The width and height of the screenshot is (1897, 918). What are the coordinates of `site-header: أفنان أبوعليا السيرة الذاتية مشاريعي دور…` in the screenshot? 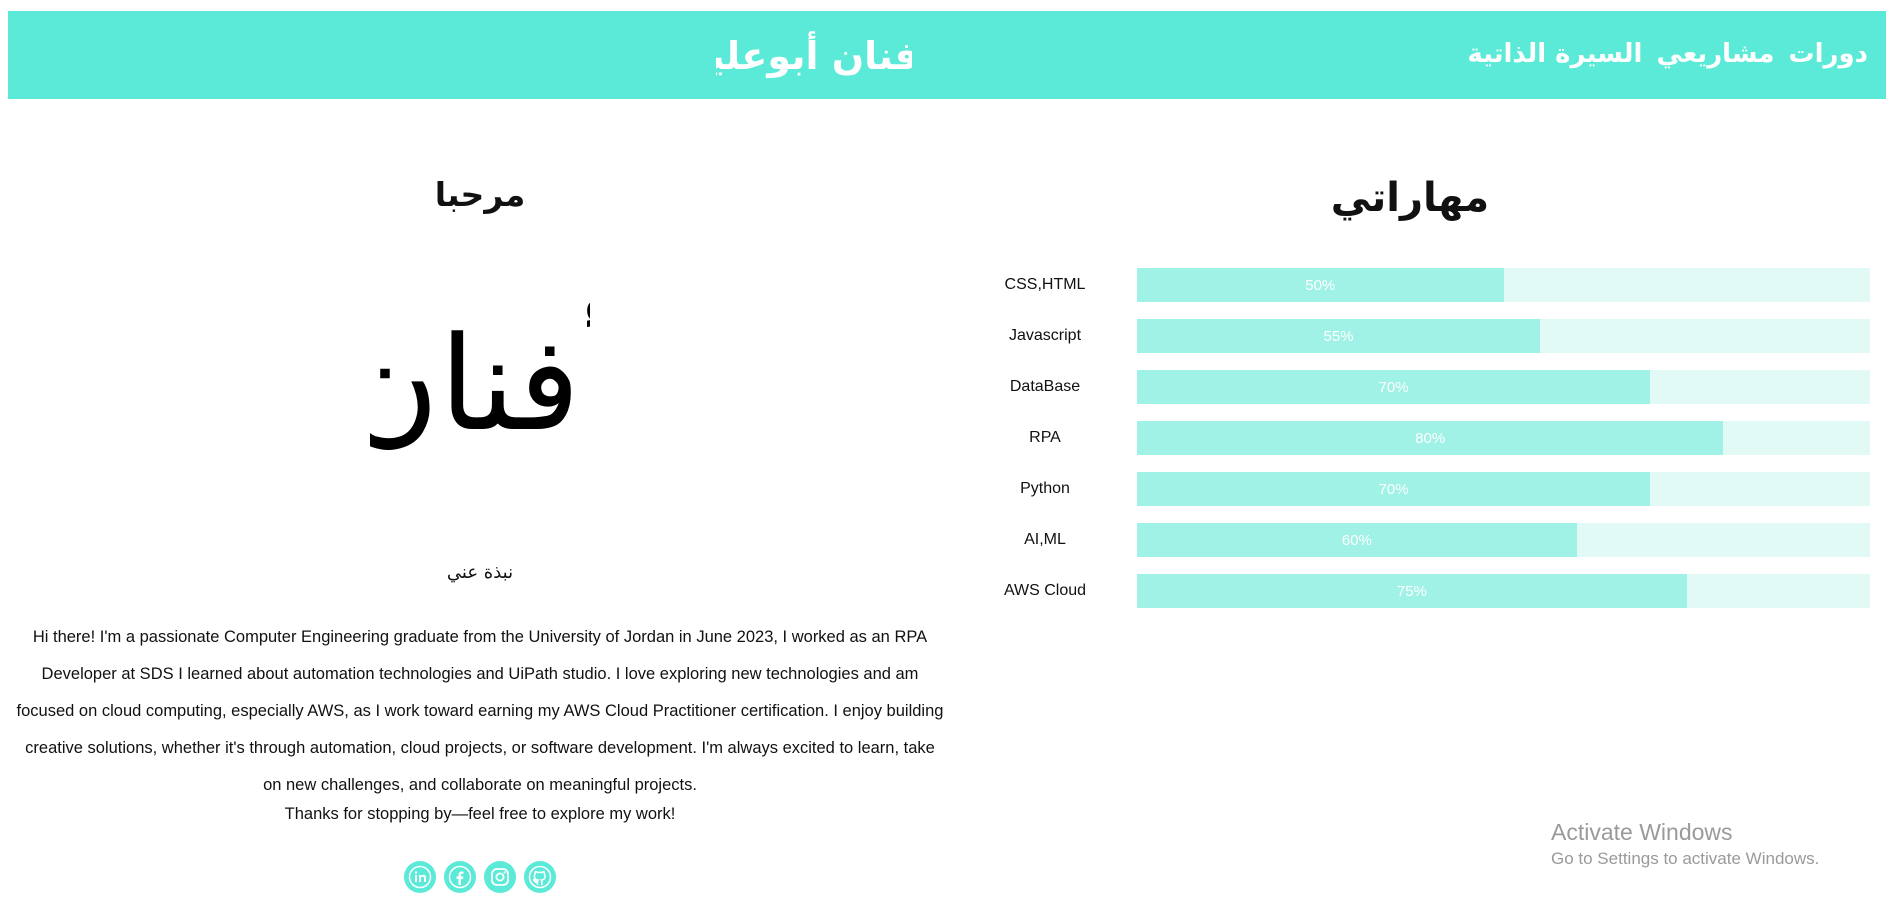 It's located at (947, 55).